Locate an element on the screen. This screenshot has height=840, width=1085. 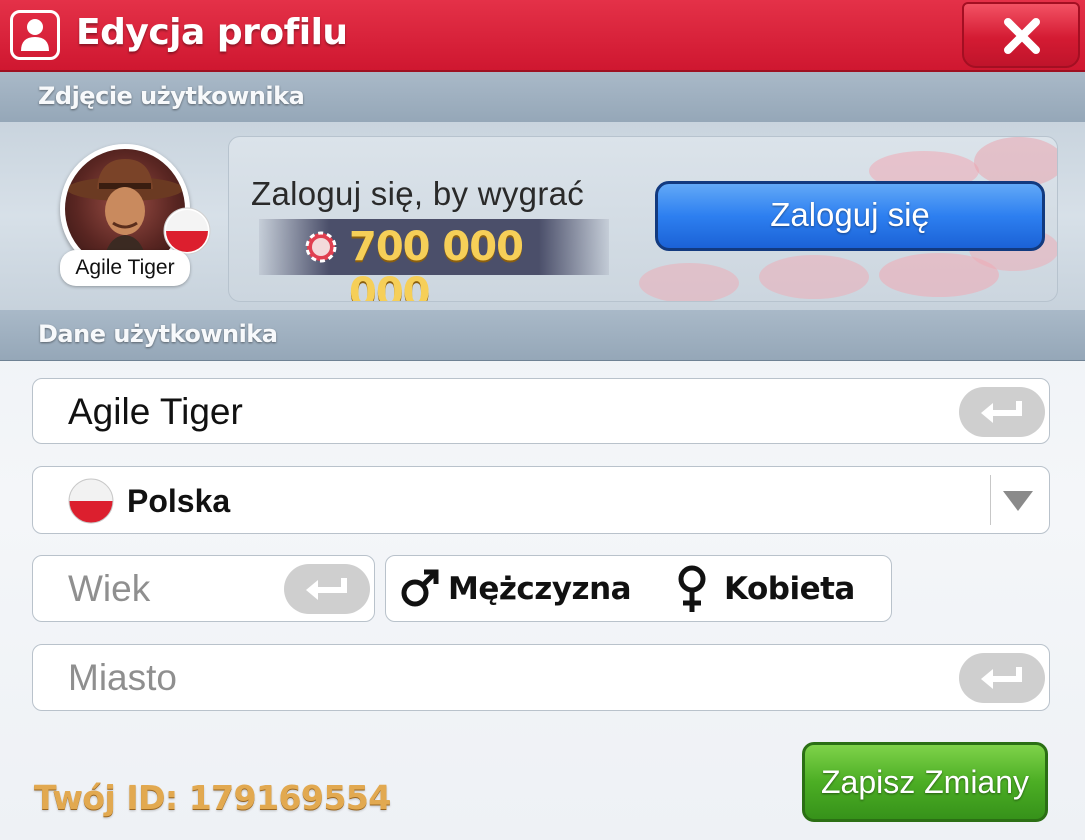
city-field: Miasto is located at coordinates (541, 677).